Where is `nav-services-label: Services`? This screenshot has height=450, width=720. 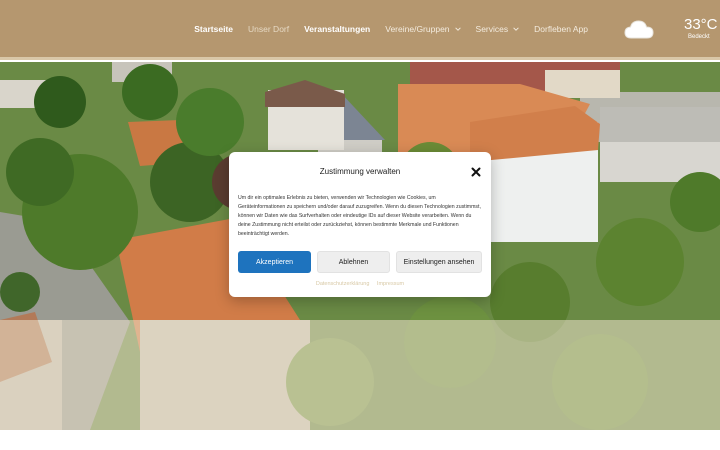
nav-services-label: Services is located at coordinates (492, 29).